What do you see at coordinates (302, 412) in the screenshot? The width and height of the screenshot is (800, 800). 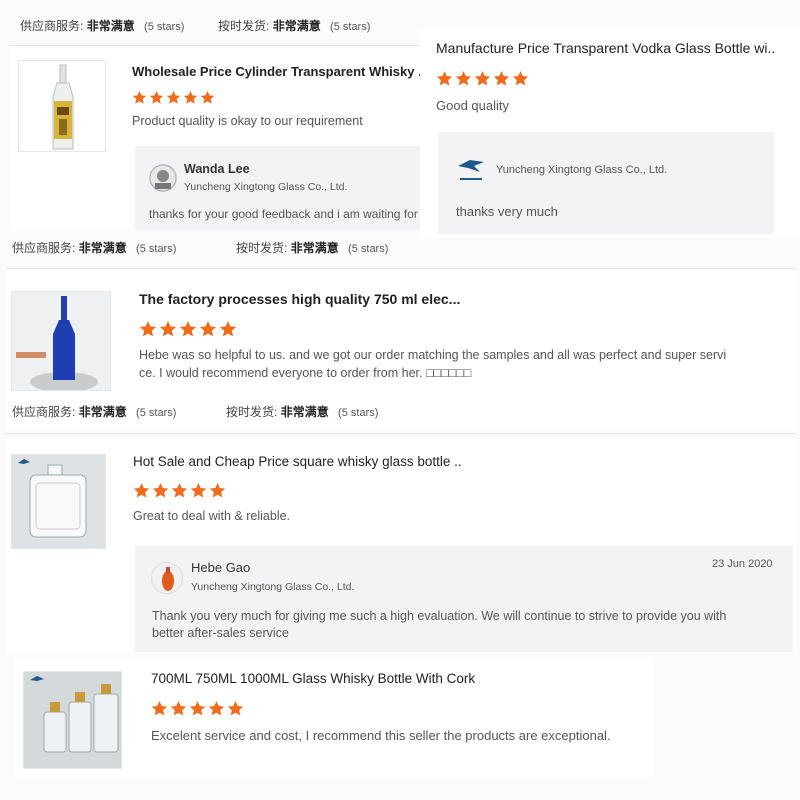 I see `delivery-rating-3: 按时发货: 非常满意 (5 stars)` at bounding box center [302, 412].